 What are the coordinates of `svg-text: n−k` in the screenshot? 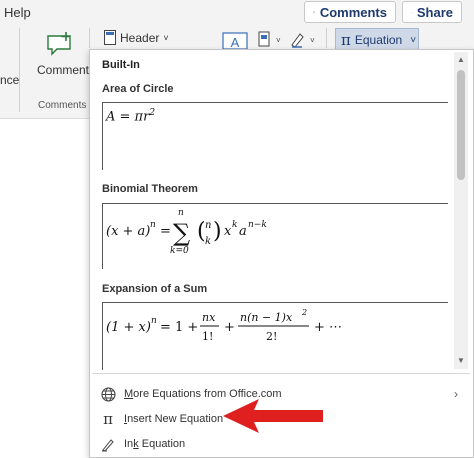 It's located at (257, 225).